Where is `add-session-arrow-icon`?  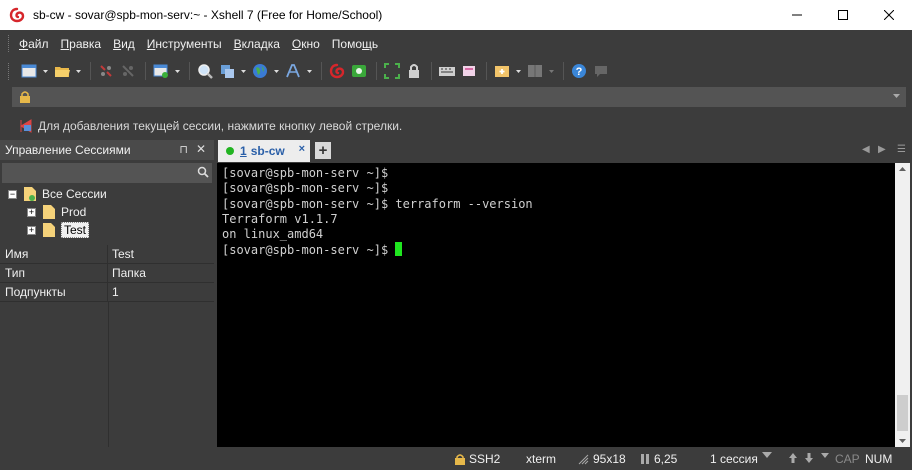
add-session-arrow-icon is located at coordinates (26, 125).